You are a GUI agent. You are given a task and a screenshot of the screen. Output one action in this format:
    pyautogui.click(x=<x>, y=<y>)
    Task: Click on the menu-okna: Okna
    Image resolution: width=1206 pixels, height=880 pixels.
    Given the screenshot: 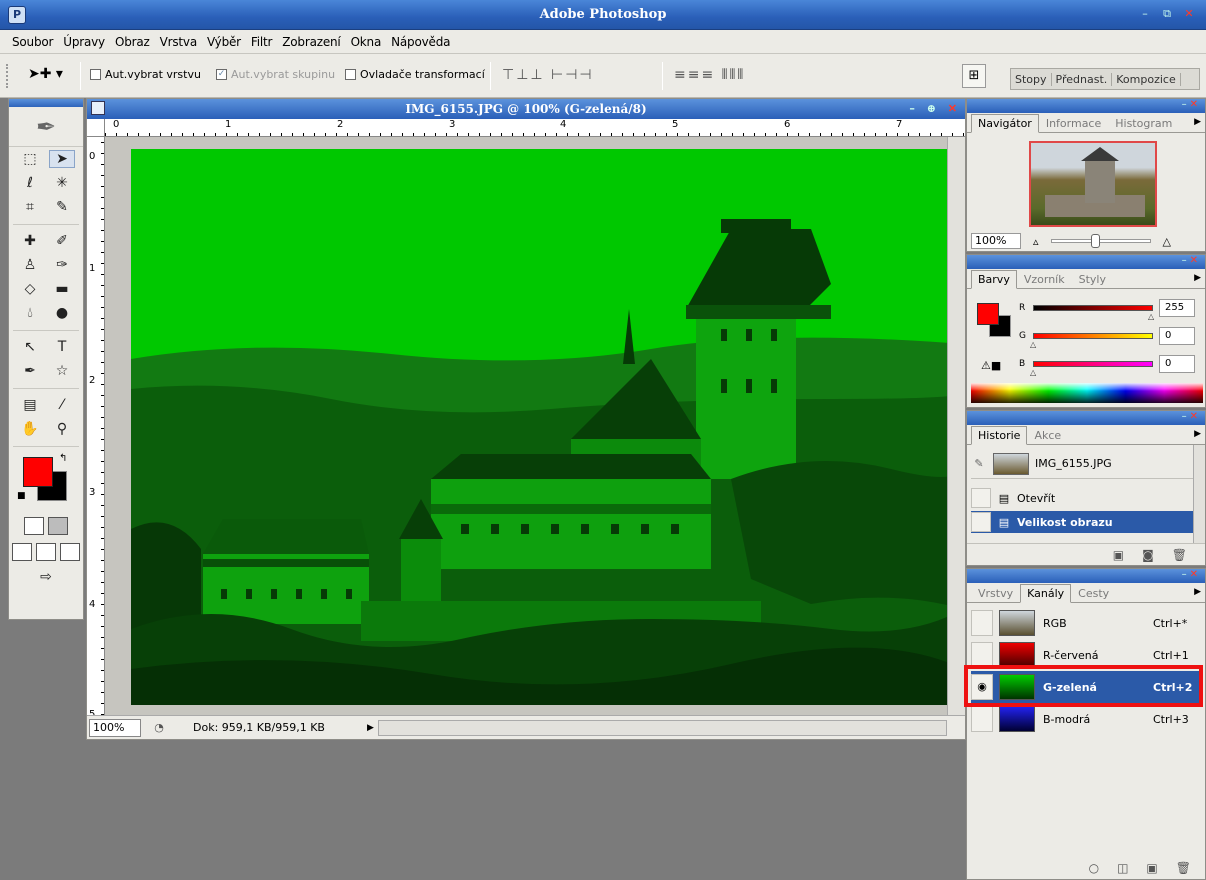 What is the action you would take?
    pyautogui.click(x=366, y=42)
    